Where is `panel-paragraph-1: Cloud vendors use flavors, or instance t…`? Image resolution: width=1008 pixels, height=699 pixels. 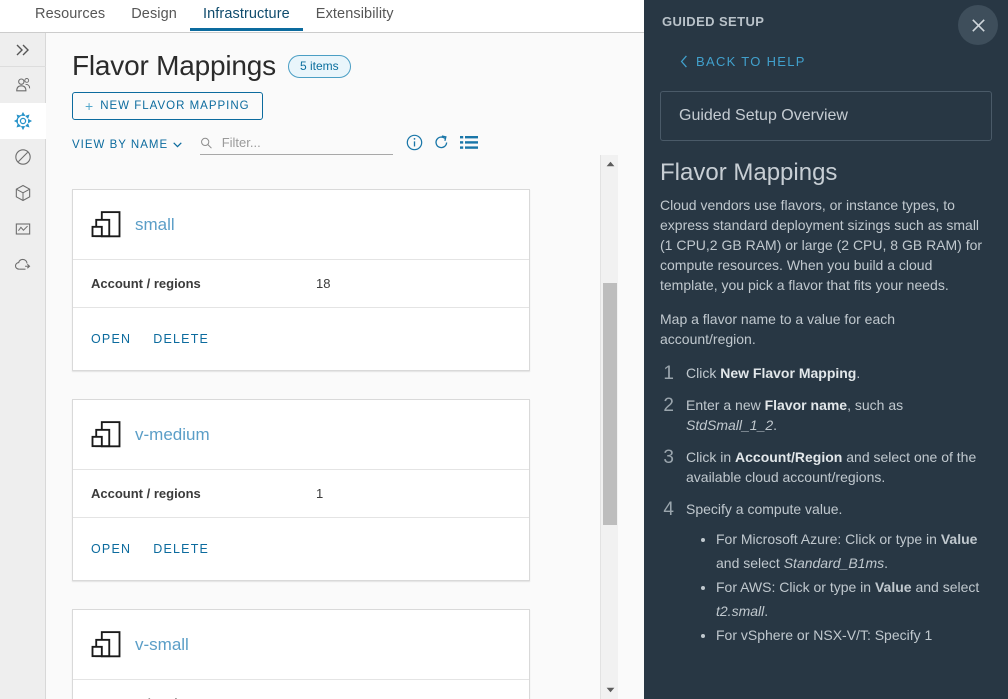
panel-paragraph-1: Cloud vendors use flavors, or instance t… is located at coordinates (821, 245).